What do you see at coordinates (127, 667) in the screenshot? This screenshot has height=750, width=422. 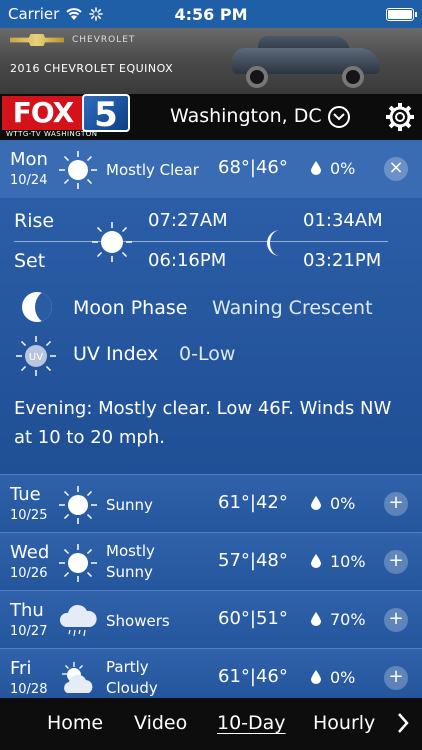 I see `day-condition-line1: Partly` at bounding box center [127, 667].